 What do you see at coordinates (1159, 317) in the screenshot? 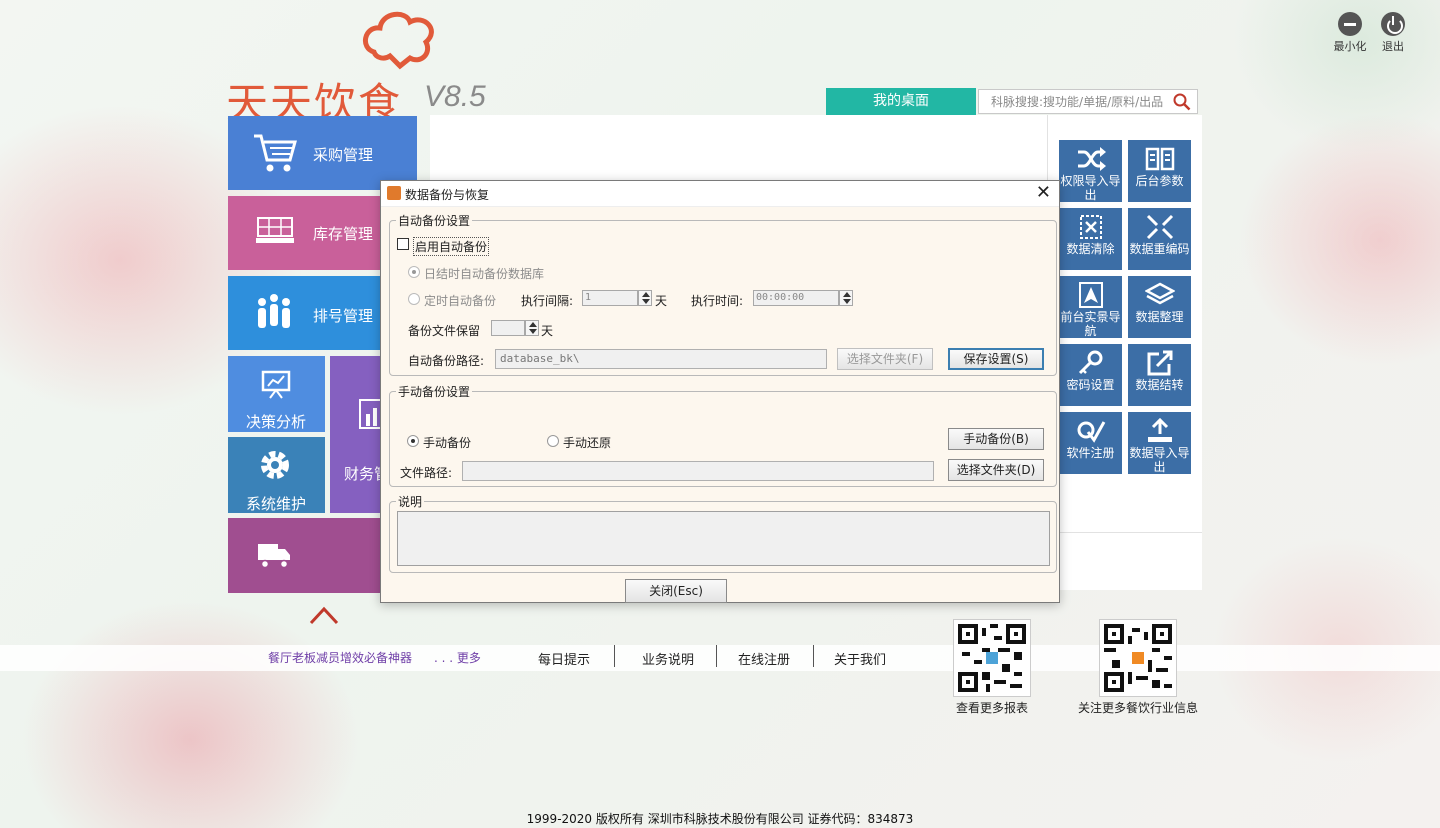
I see `tile-label: 数据整理` at bounding box center [1159, 317].